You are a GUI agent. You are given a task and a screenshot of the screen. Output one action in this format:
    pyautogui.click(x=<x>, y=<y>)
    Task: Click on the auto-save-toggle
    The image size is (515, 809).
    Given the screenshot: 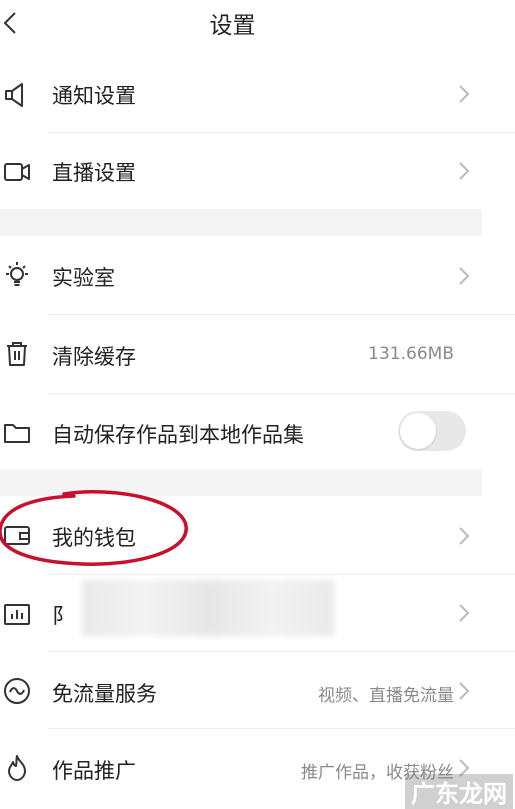 What is the action you would take?
    pyautogui.click(x=432, y=431)
    